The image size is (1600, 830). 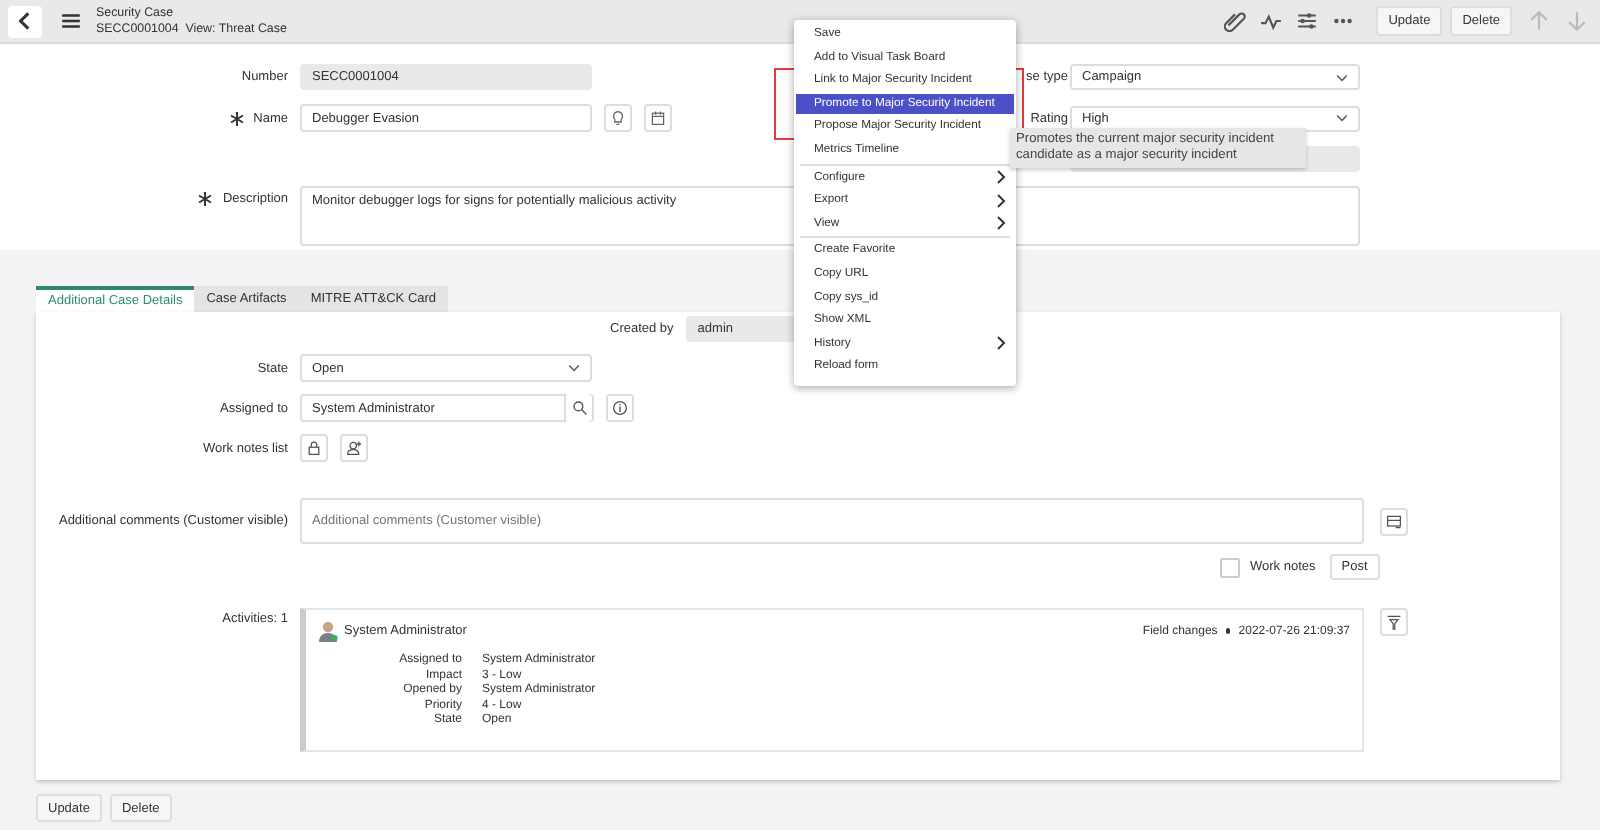 I want to click on info-button, so click(x=620, y=408).